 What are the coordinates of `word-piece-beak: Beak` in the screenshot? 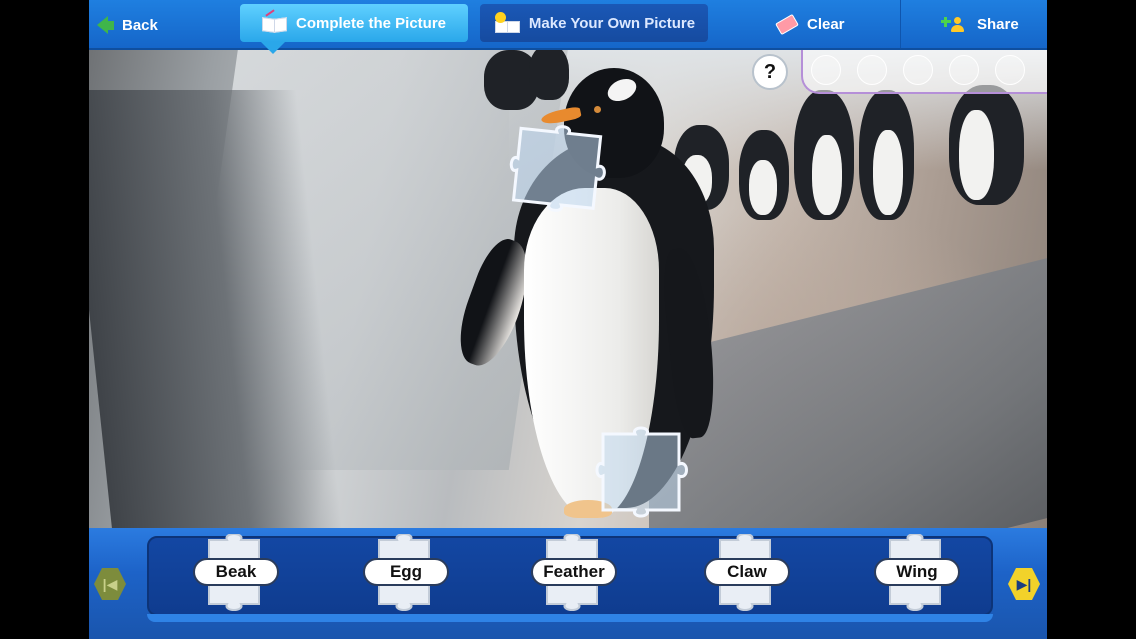 It's located at (238, 577).